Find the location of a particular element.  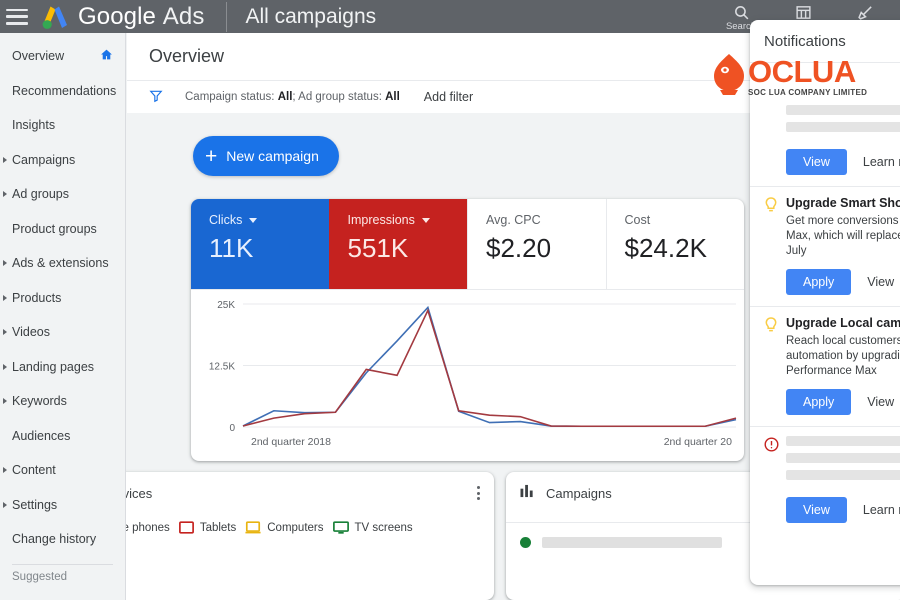

sidebar-item-label: Content is located at coordinates (34, 470).